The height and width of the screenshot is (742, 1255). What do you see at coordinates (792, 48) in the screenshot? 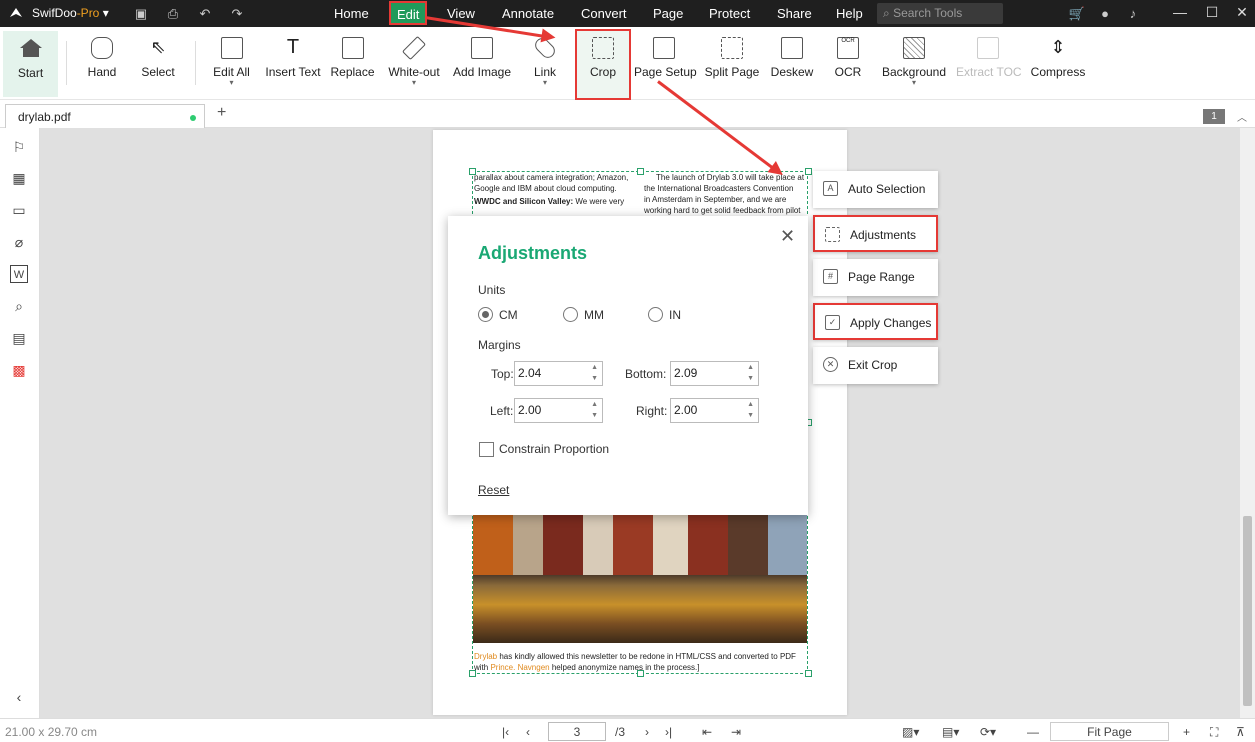
I see `deskew-icon` at bounding box center [792, 48].